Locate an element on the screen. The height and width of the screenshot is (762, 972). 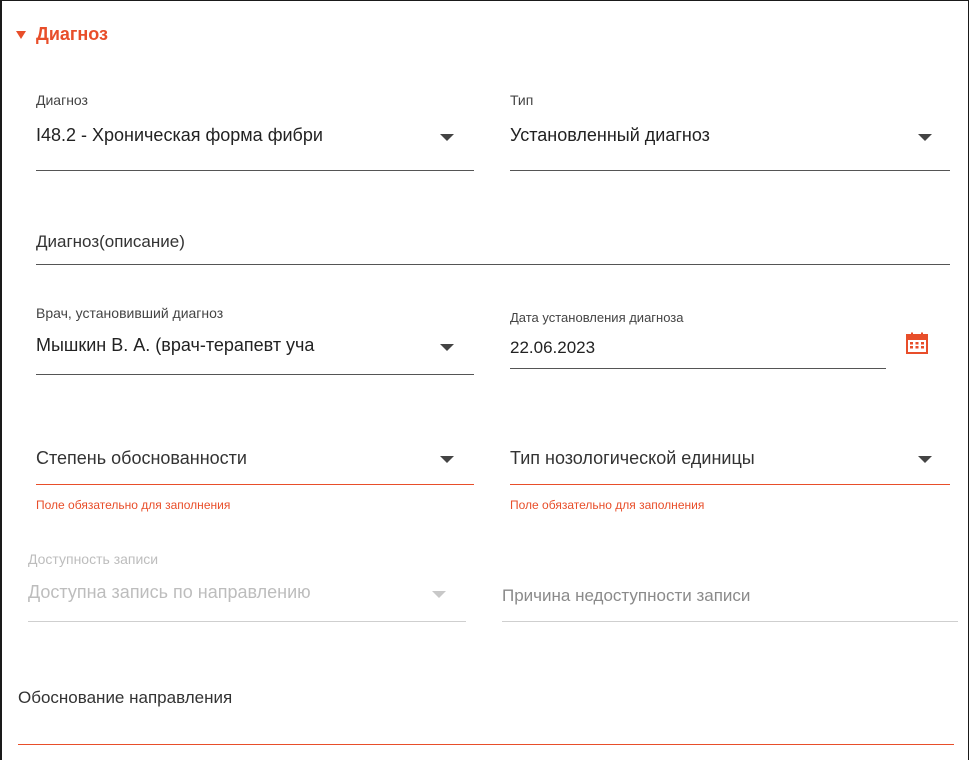
section-header-diagnosis: Диагноз is located at coordinates (62, 34).